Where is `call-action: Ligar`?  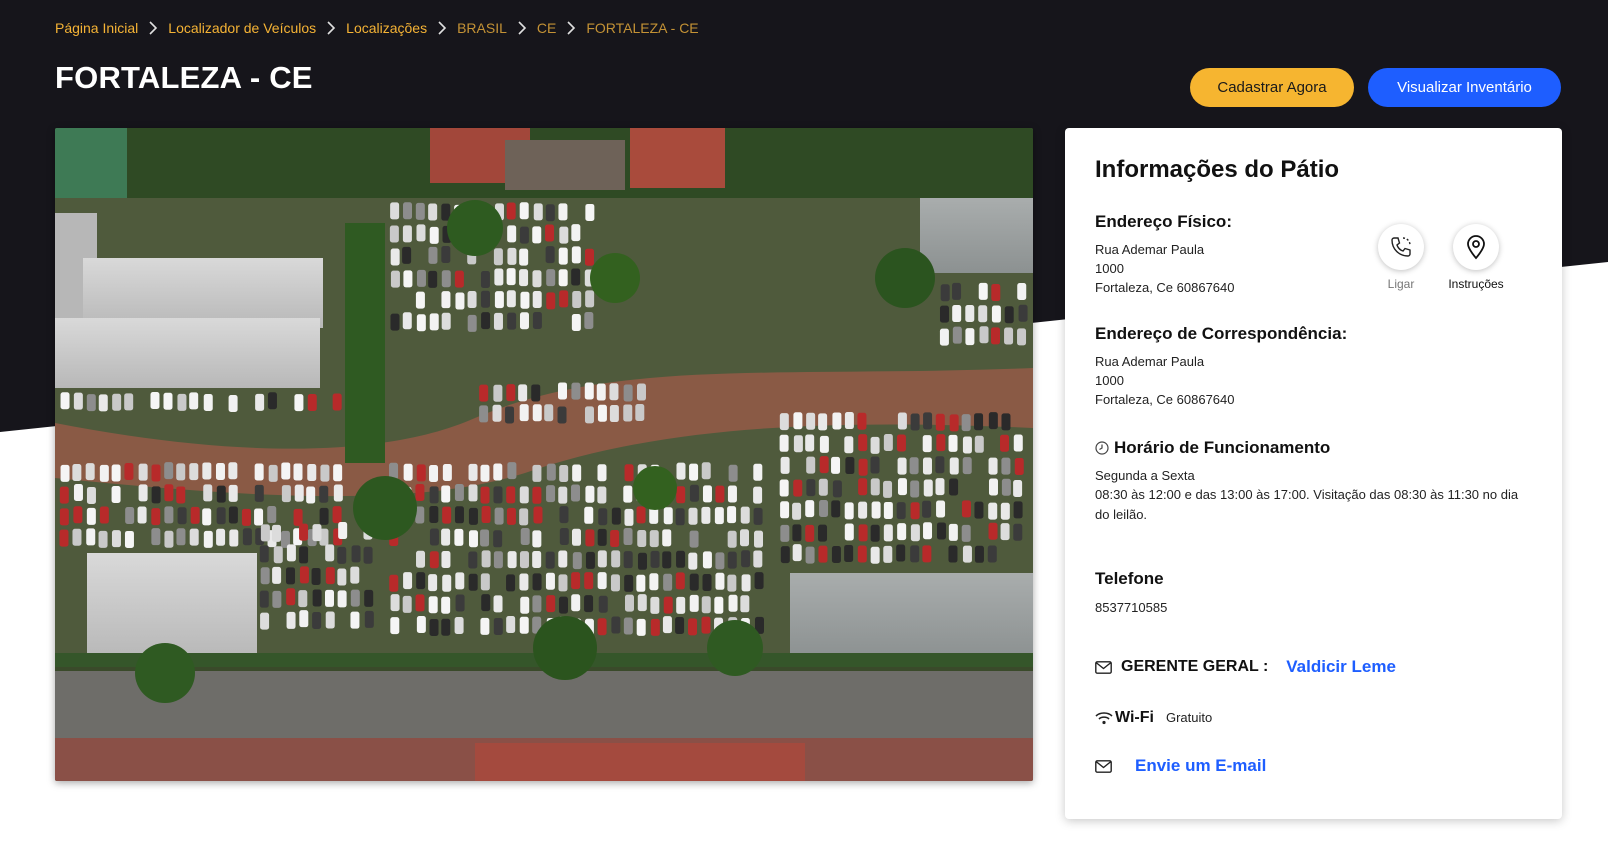
call-action: Ligar is located at coordinates (1401, 257).